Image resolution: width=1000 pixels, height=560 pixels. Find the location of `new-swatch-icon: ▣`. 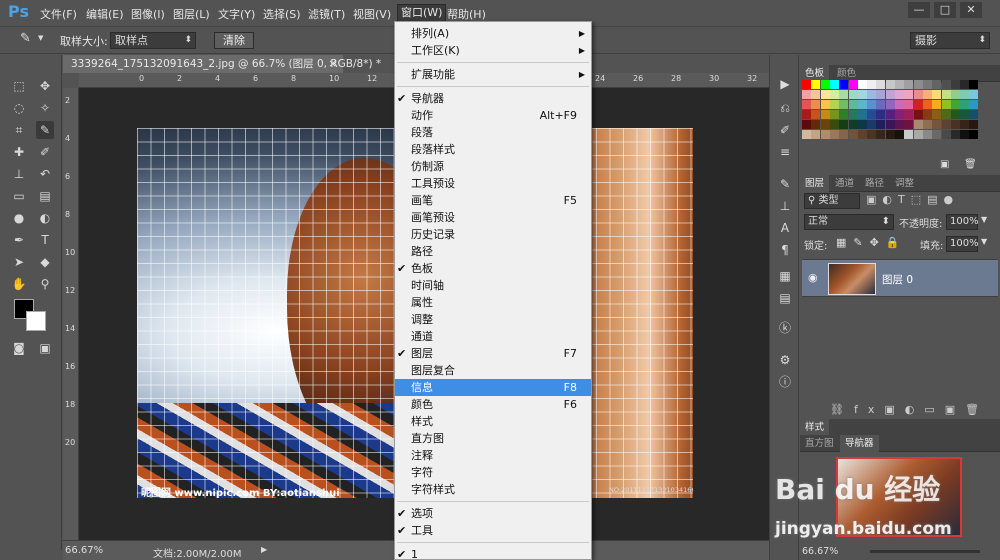

new-swatch-icon: ▣ is located at coordinates (944, 164).